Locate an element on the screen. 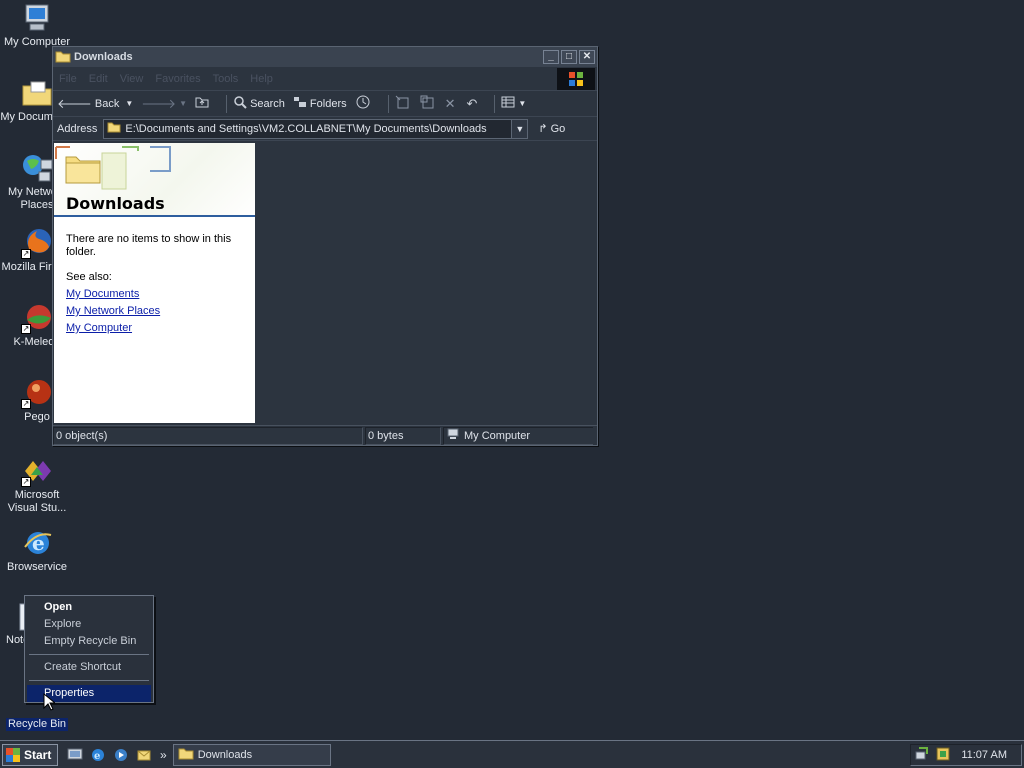 Image resolution: width=1024 pixels, height=768 pixels. status-bar: 0 object(s) 0 bytes My Computer is located at coordinates (325, 435).